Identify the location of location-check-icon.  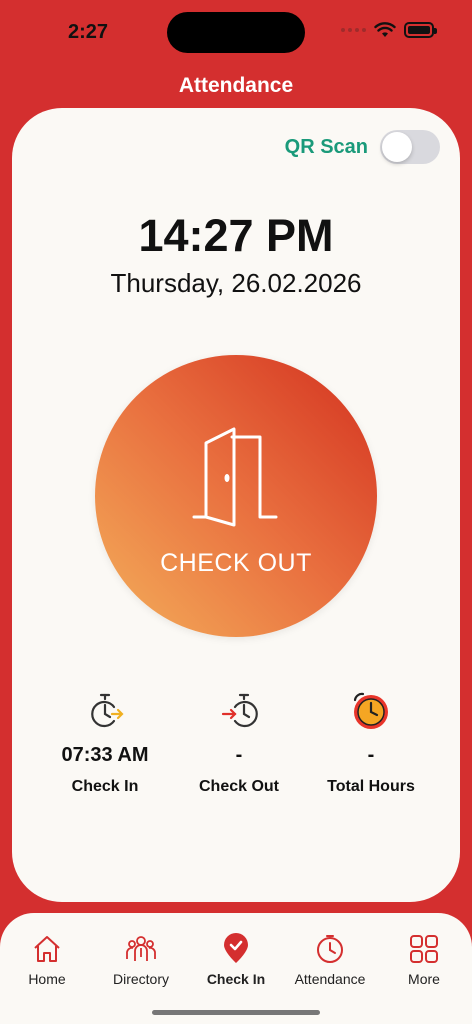
(236, 948).